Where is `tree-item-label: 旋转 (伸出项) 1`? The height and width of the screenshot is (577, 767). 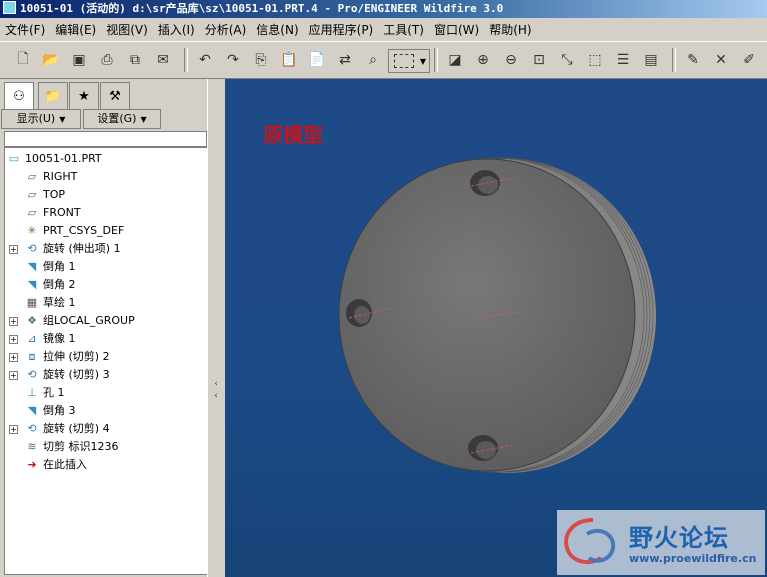 tree-item-label: 旋转 (伸出项) 1 is located at coordinates (82, 248).